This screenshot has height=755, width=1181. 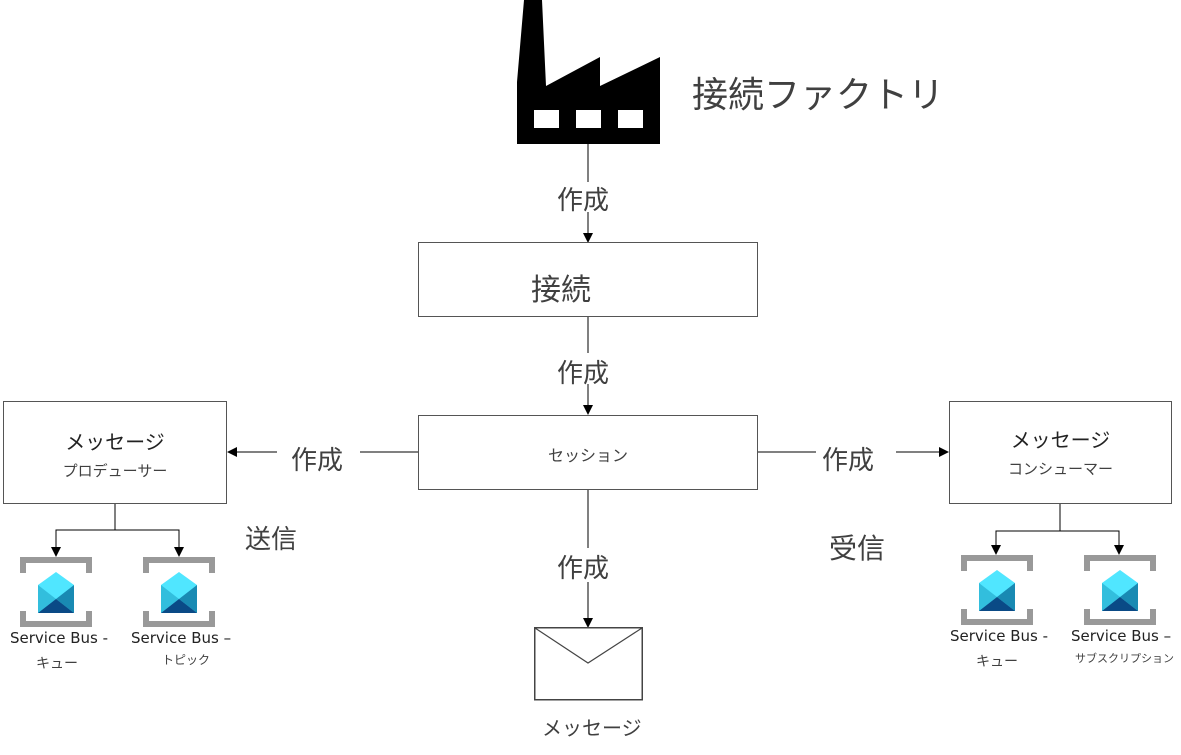 I want to click on producer-queue-node, so click(x=56, y=594).